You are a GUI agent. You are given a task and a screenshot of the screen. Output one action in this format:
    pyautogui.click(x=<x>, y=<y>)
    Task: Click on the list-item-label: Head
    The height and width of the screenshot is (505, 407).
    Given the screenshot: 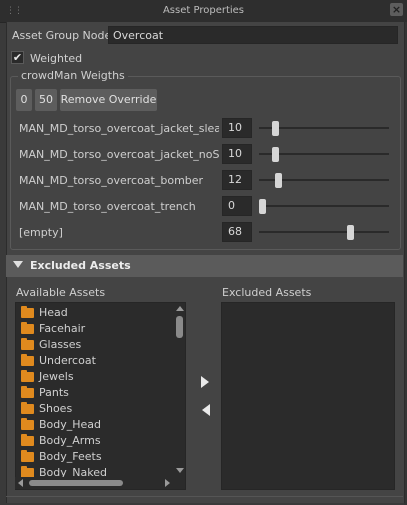 What is the action you would take?
    pyautogui.click(x=53, y=312)
    